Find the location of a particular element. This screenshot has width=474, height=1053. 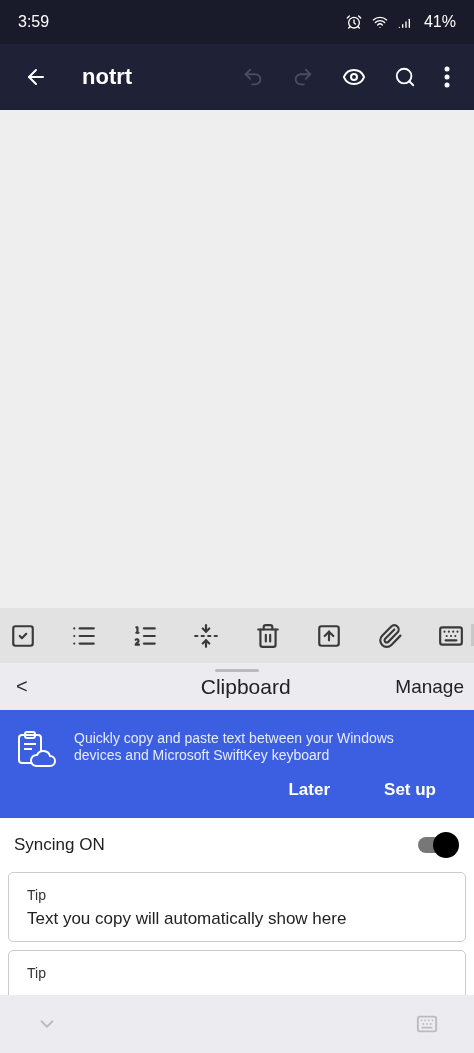

banner-message: Quickly copy and paste text between your Windows devices and Microsoft SwiftKey keyboard is located at coordinates (234, 747).